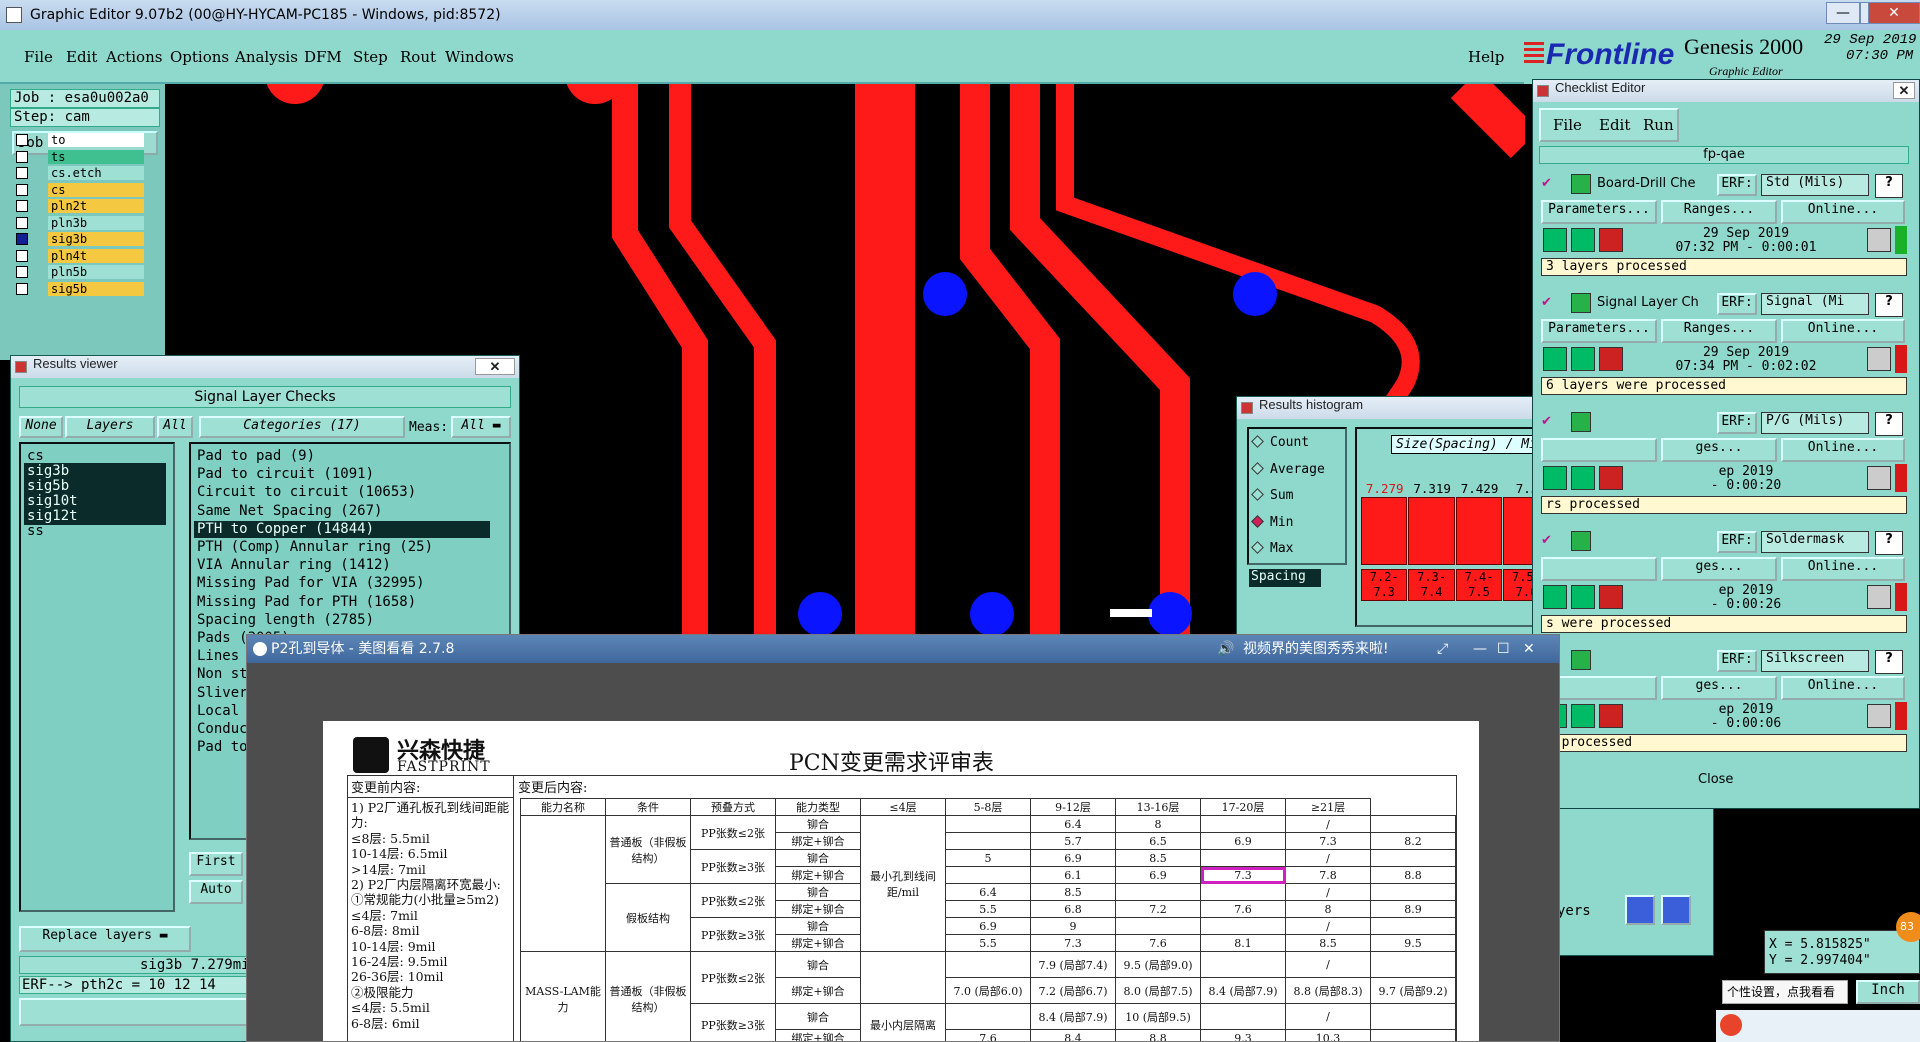 The image size is (1920, 1042). What do you see at coordinates (1658, 125) in the screenshot?
I see `checklist-menu-run: Run` at bounding box center [1658, 125].